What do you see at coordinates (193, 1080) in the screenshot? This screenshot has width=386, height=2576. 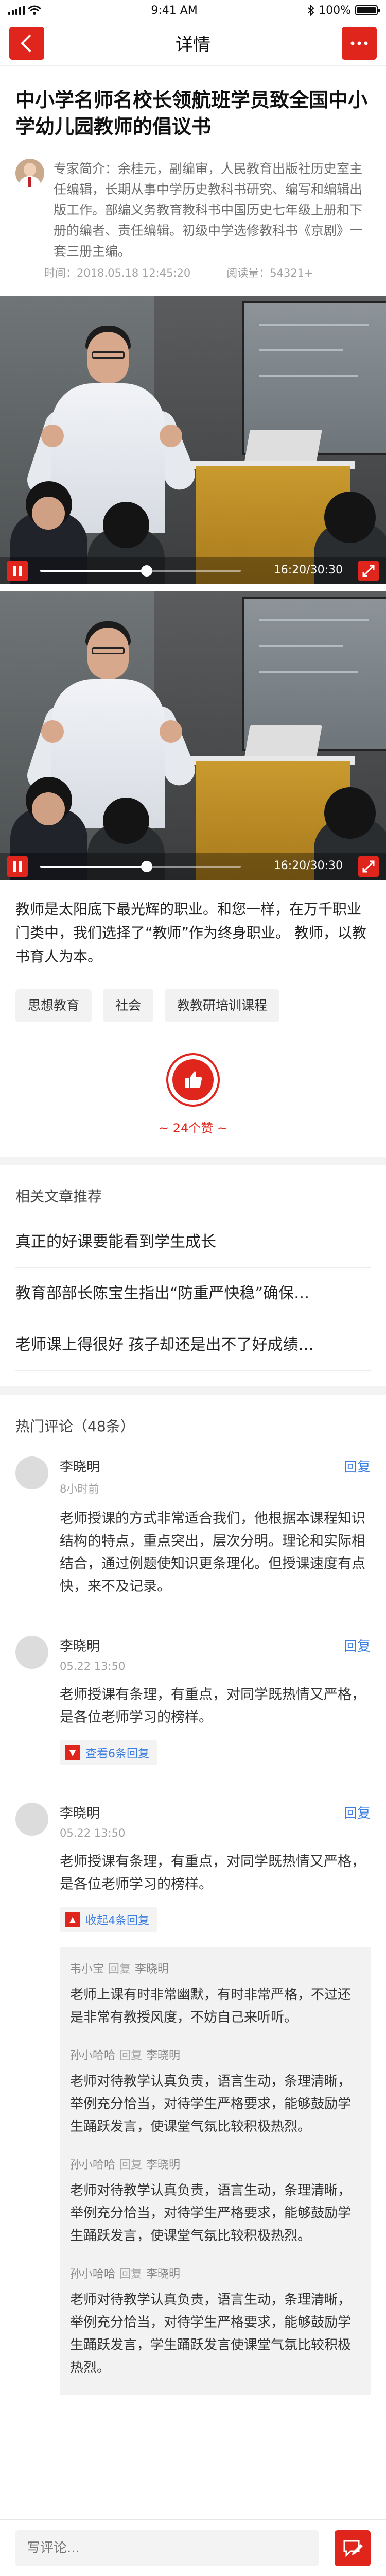 I see `like-button` at bounding box center [193, 1080].